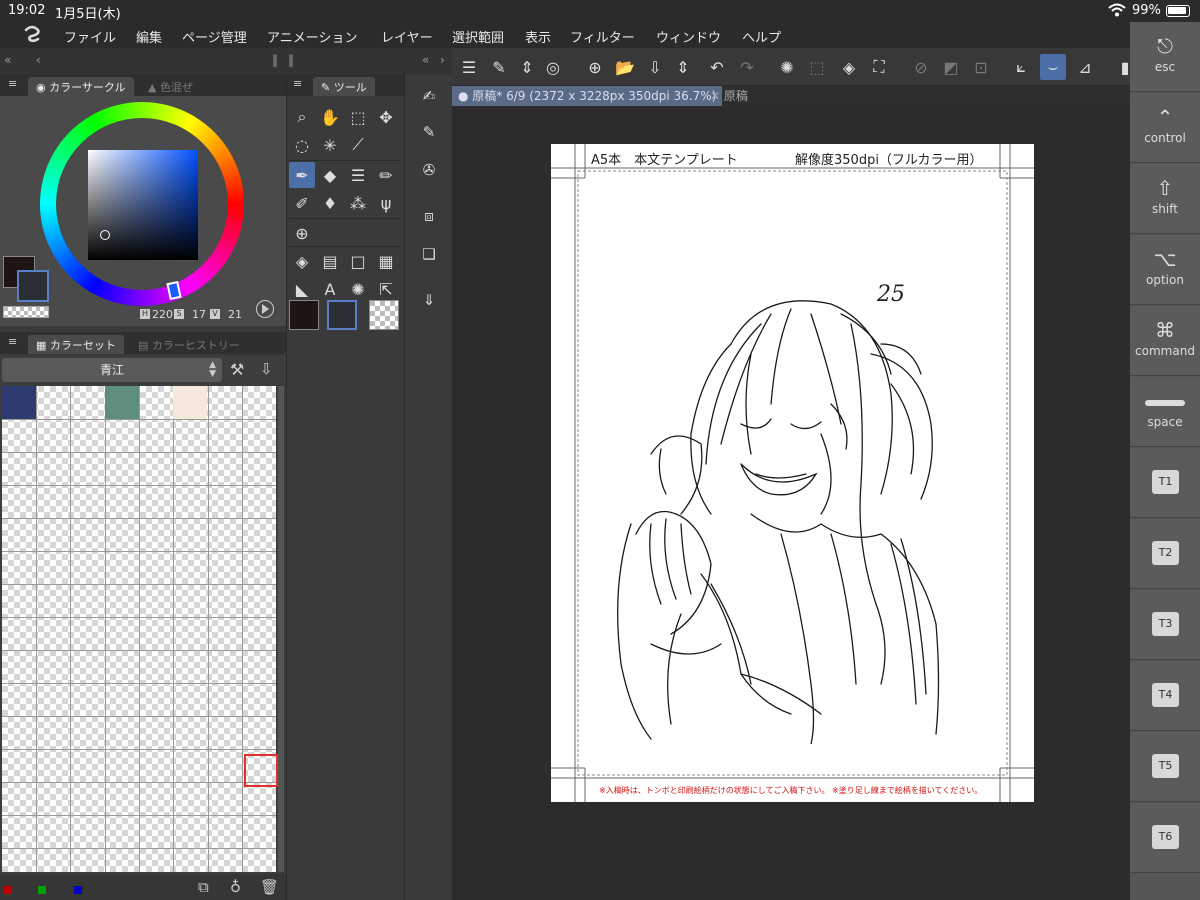  Describe the element at coordinates (302, 289) in the screenshot. I see `ruler-tool-icon: ◣` at that location.